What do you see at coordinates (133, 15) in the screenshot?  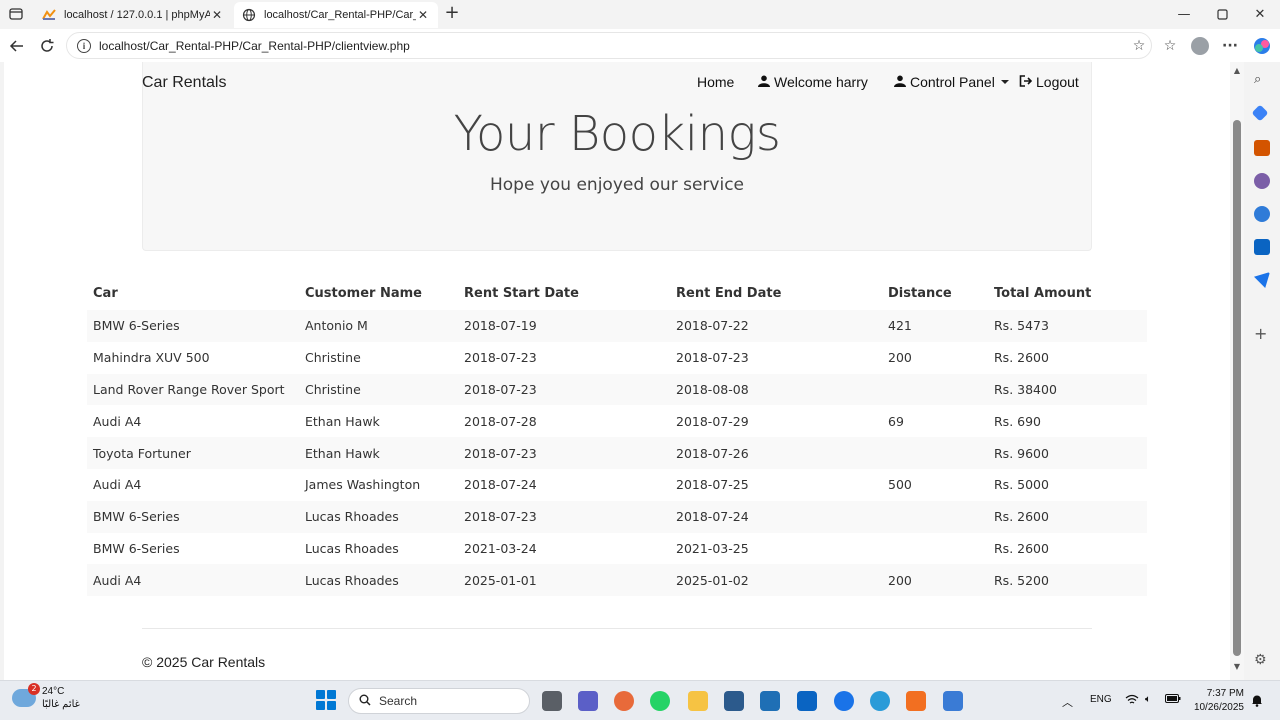 I see `tab-phpmyadmin: localhost / 127.0.0.1 | phpMyAdmin ✕` at bounding box center [133, 15].